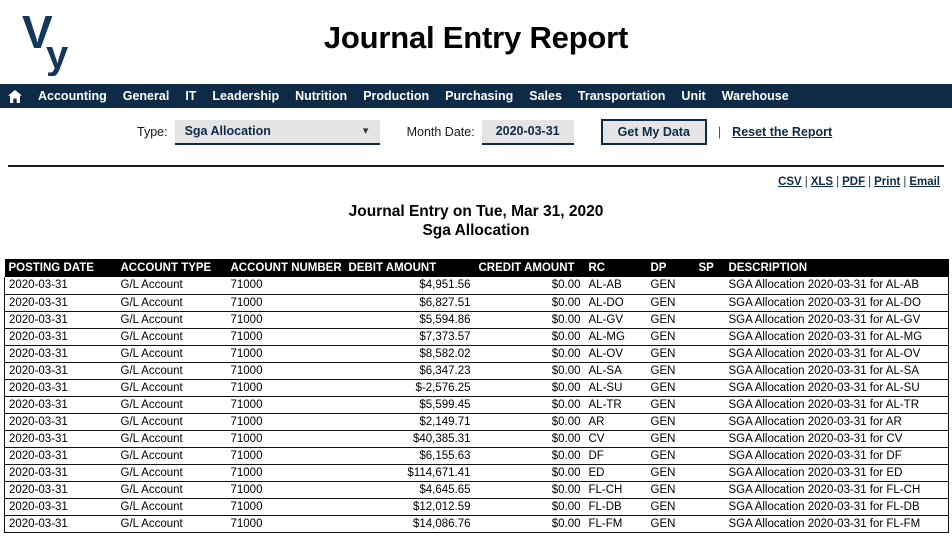  I want to click on col-dp: DP, so click(670, 268).